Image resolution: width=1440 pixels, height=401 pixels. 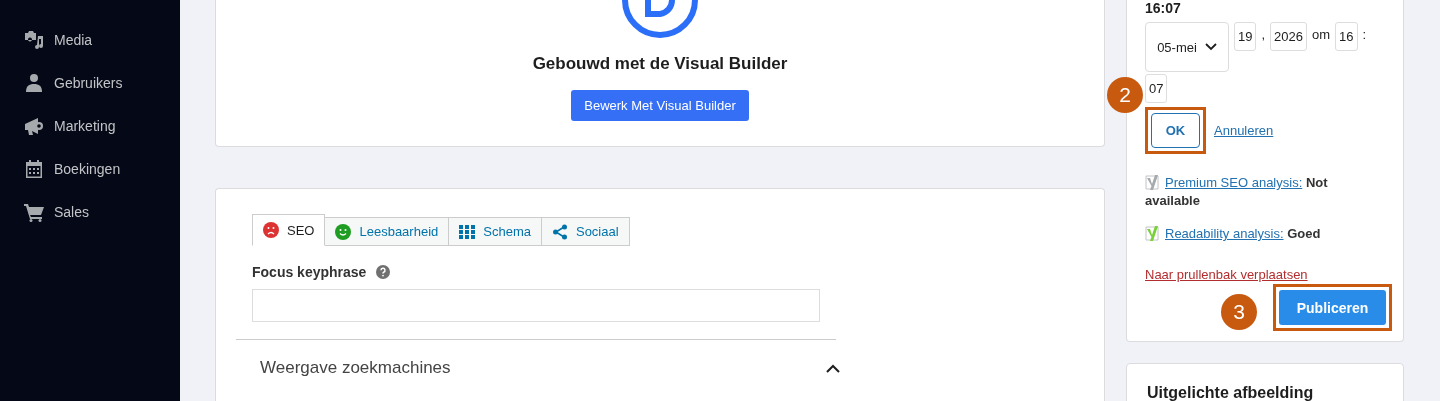 I want to click on card-title: Uitgelichte afbeelding, so click(x=1231, y=392).